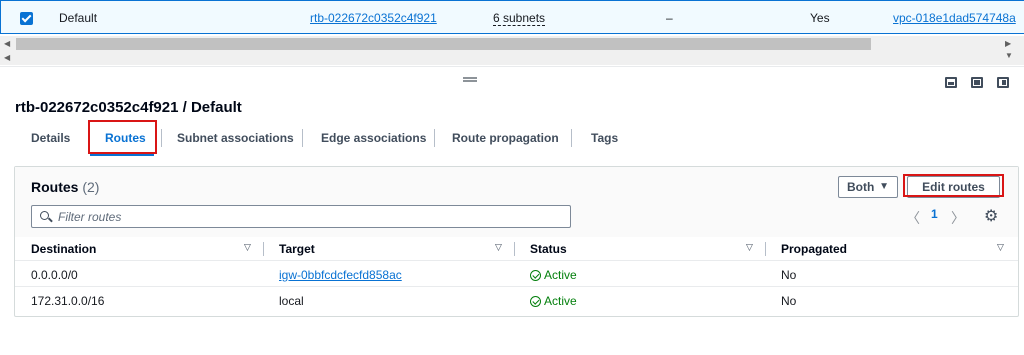 This screenshot has width=1024, height=355. What do you see at coordinates (297, 249) in the screenshot?
I see `column-target: Target` at bounding box center [297, 249].